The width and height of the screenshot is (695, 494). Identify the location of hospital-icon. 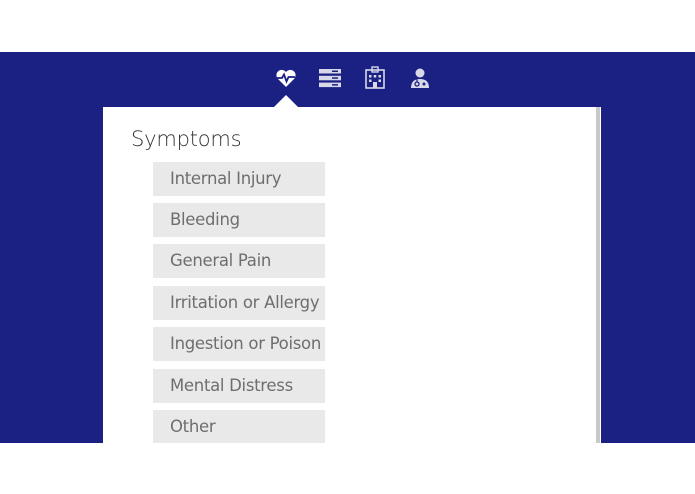
(375, 78).